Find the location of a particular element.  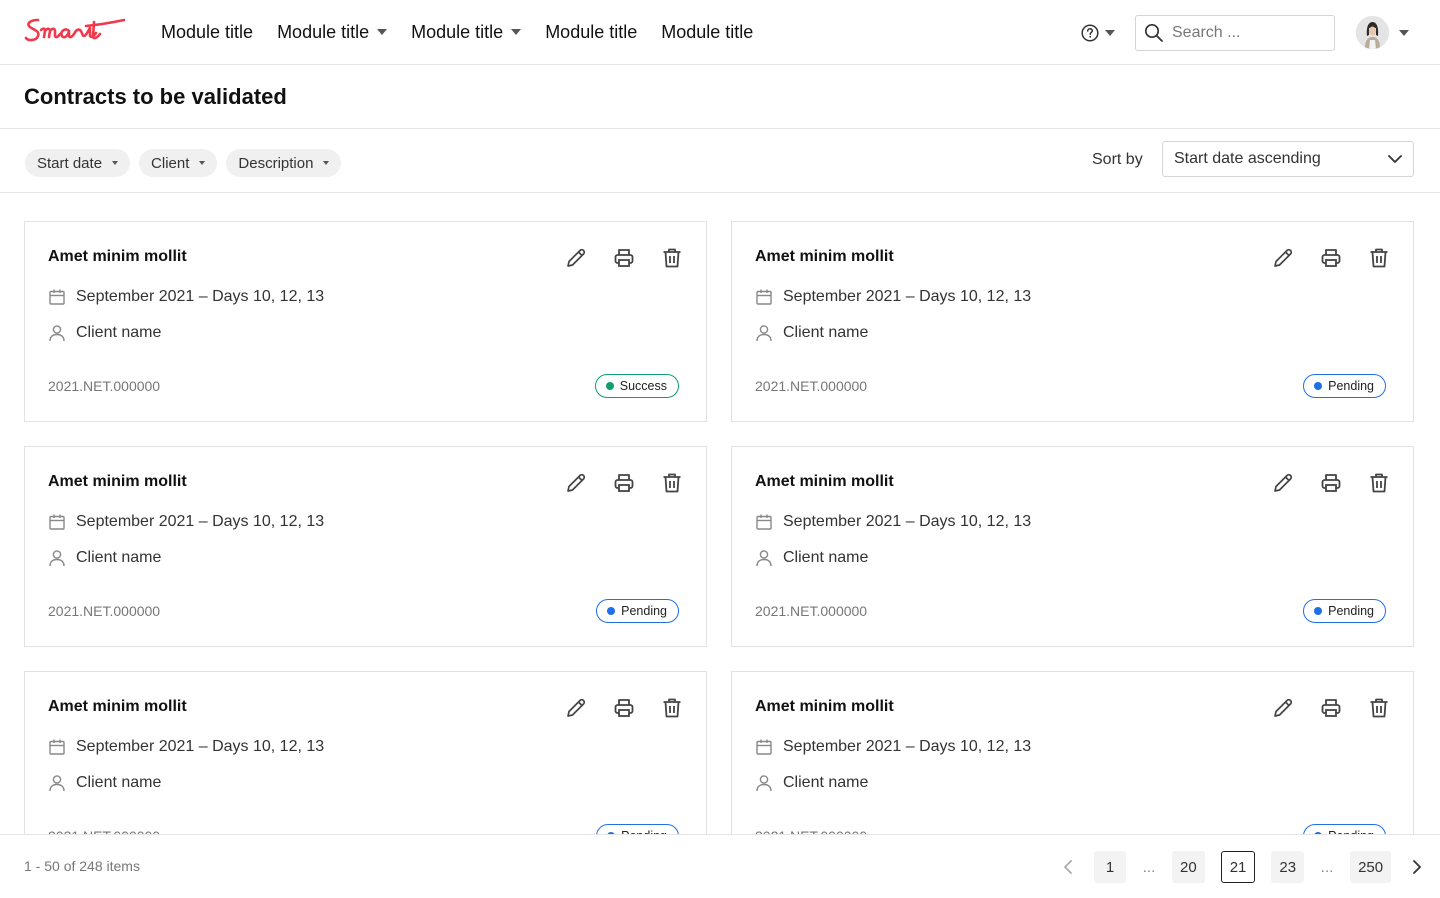

trash-icon is located at coordinates (672, 708).